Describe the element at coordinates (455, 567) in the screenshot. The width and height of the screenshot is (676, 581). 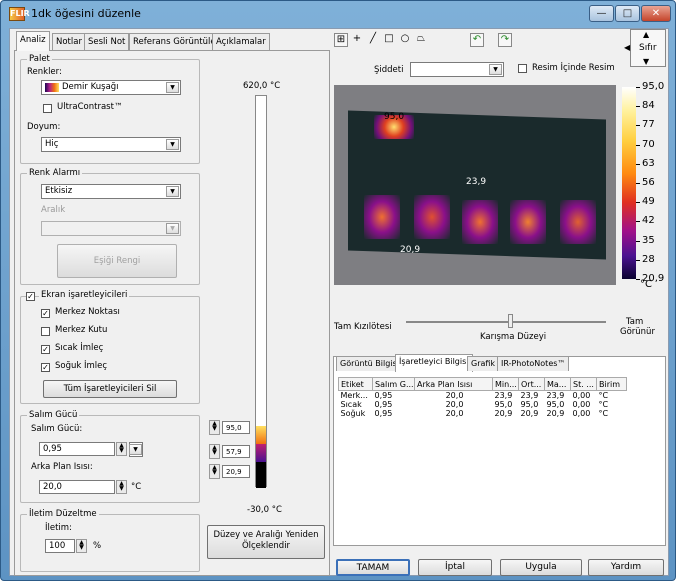
I see `cancel-button: İptal` at that location.